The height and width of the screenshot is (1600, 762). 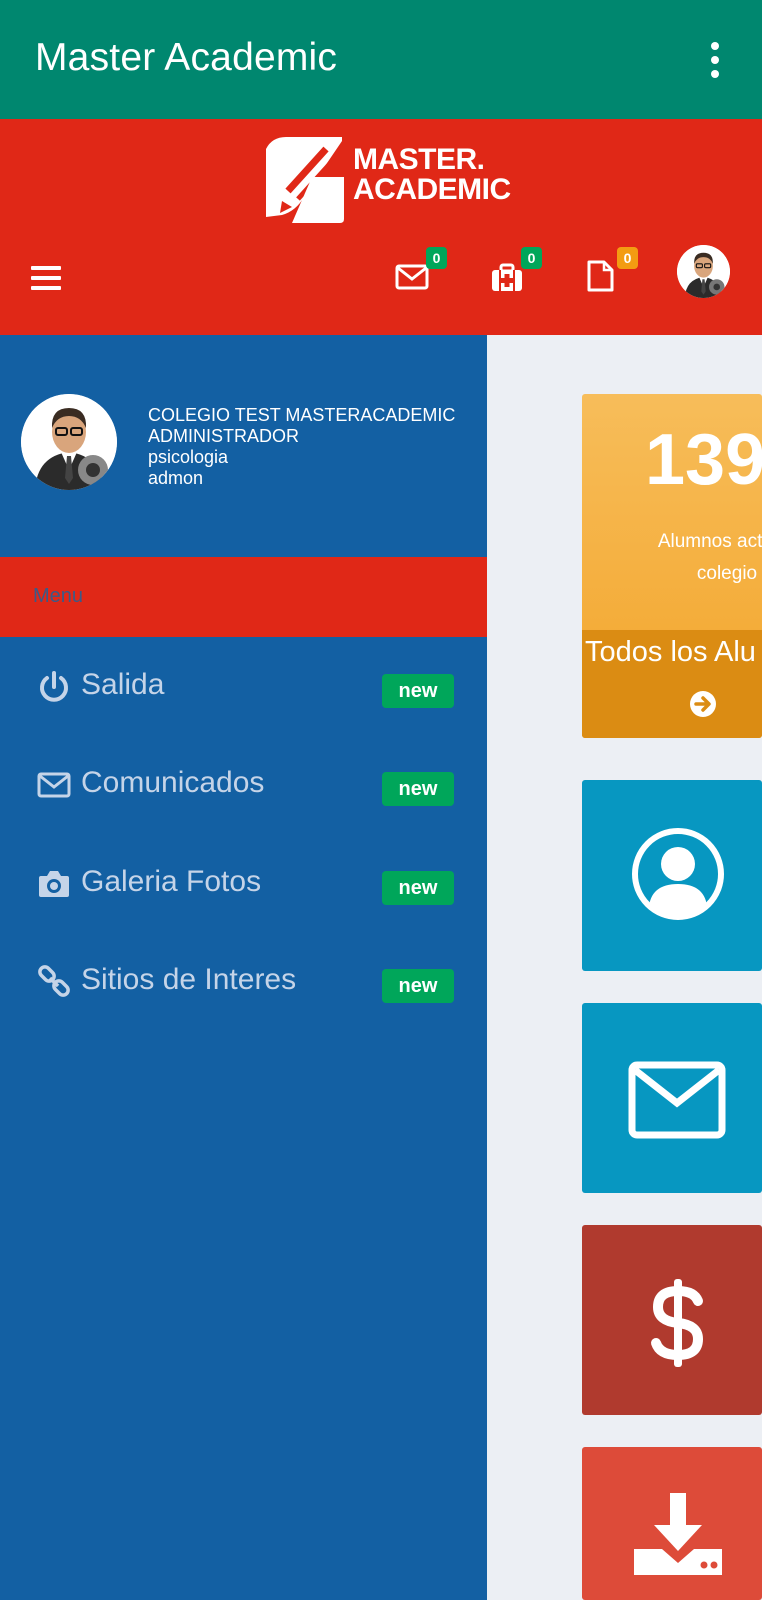 I want to click on payments-tile, so click(x=672, y=1320).